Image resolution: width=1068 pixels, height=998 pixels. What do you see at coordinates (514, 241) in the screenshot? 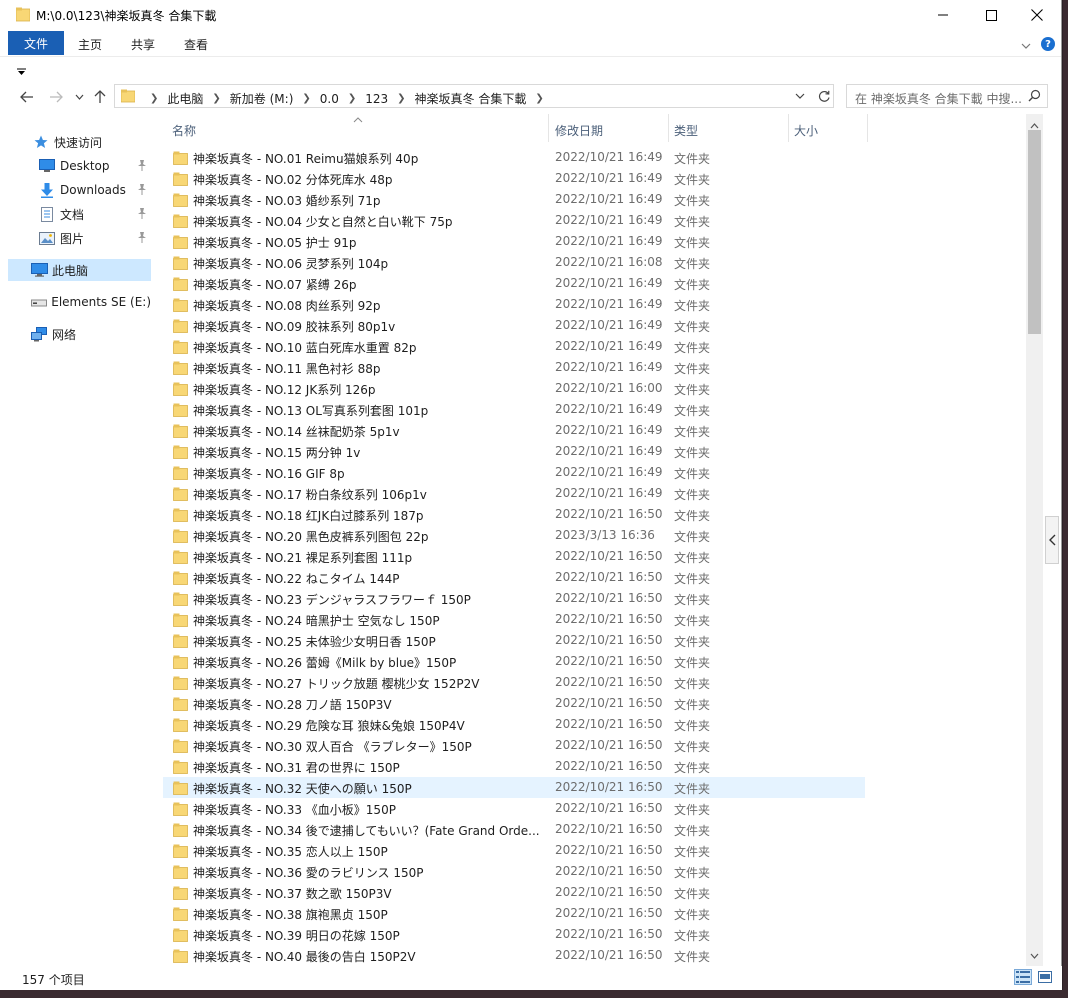
I see `table-row: 神楽坂真冬 - NO.05 护士 91p 2022/10/21 16:49 文件夹` at bounding box center [514, 241].